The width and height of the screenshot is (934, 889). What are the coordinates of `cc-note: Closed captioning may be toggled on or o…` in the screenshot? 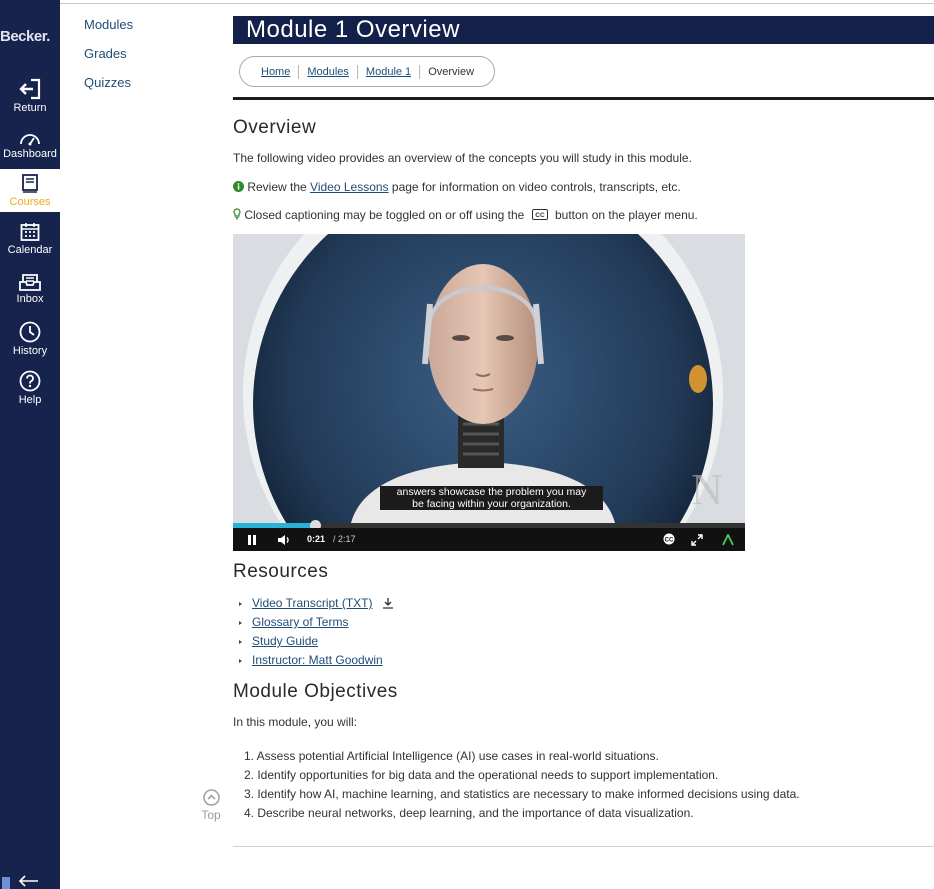 It's located at (465, 215).